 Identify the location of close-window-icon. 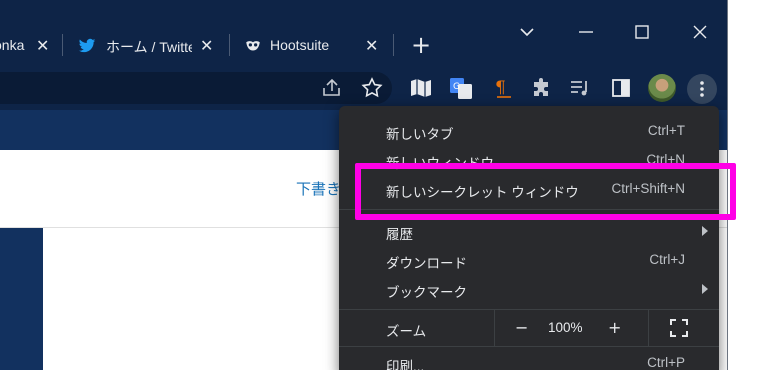
(700, 32).